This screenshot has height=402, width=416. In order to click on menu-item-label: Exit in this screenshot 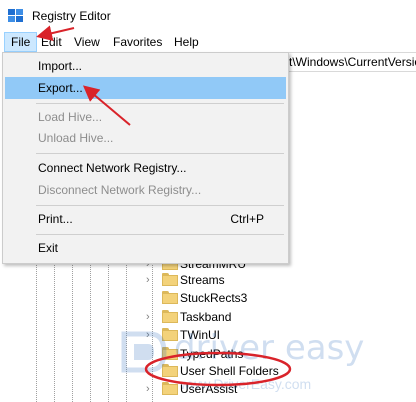, I will do `click(48, 248)`.